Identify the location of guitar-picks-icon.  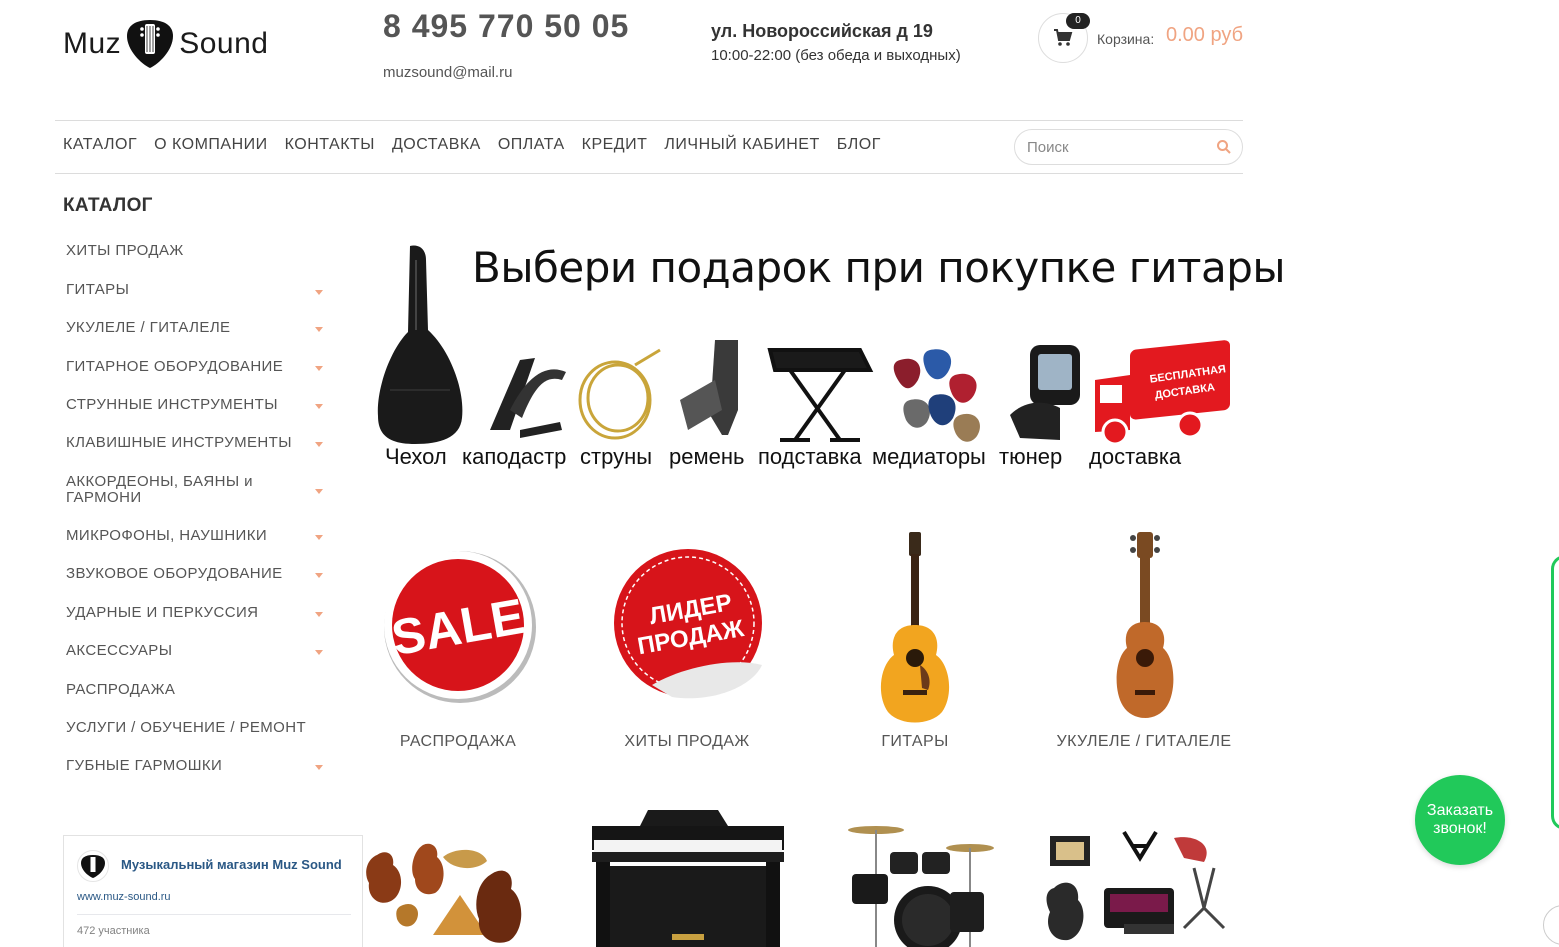
(936, 395).